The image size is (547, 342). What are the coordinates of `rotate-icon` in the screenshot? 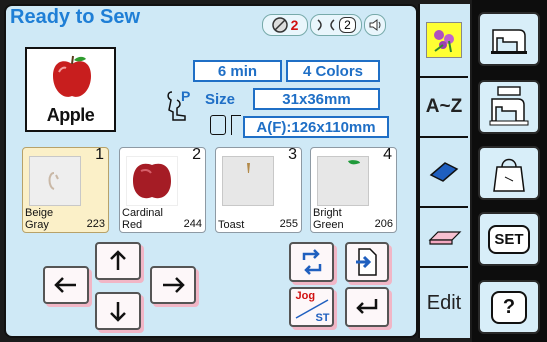 It's located at (312, 262).